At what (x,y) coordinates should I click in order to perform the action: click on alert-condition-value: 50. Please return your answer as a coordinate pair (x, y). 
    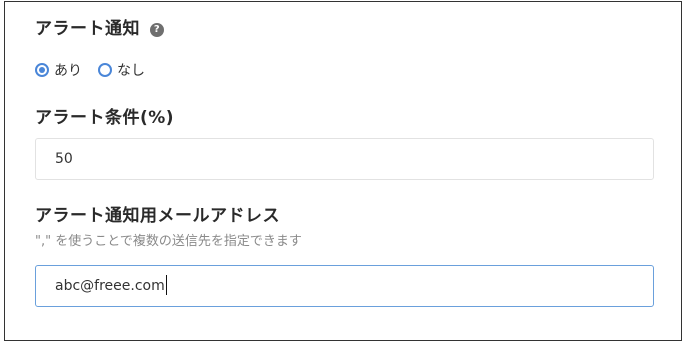
    Looking at the image, I should click on (64, 159).